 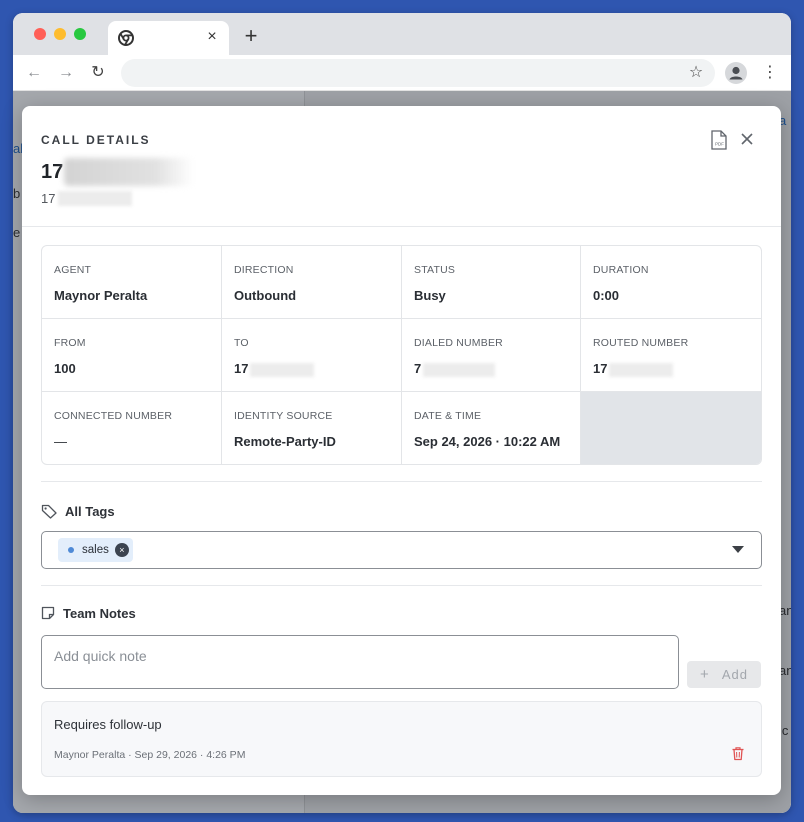 I want to click on detail-value: Remote-Party-ID, so click(x=285, y=441).